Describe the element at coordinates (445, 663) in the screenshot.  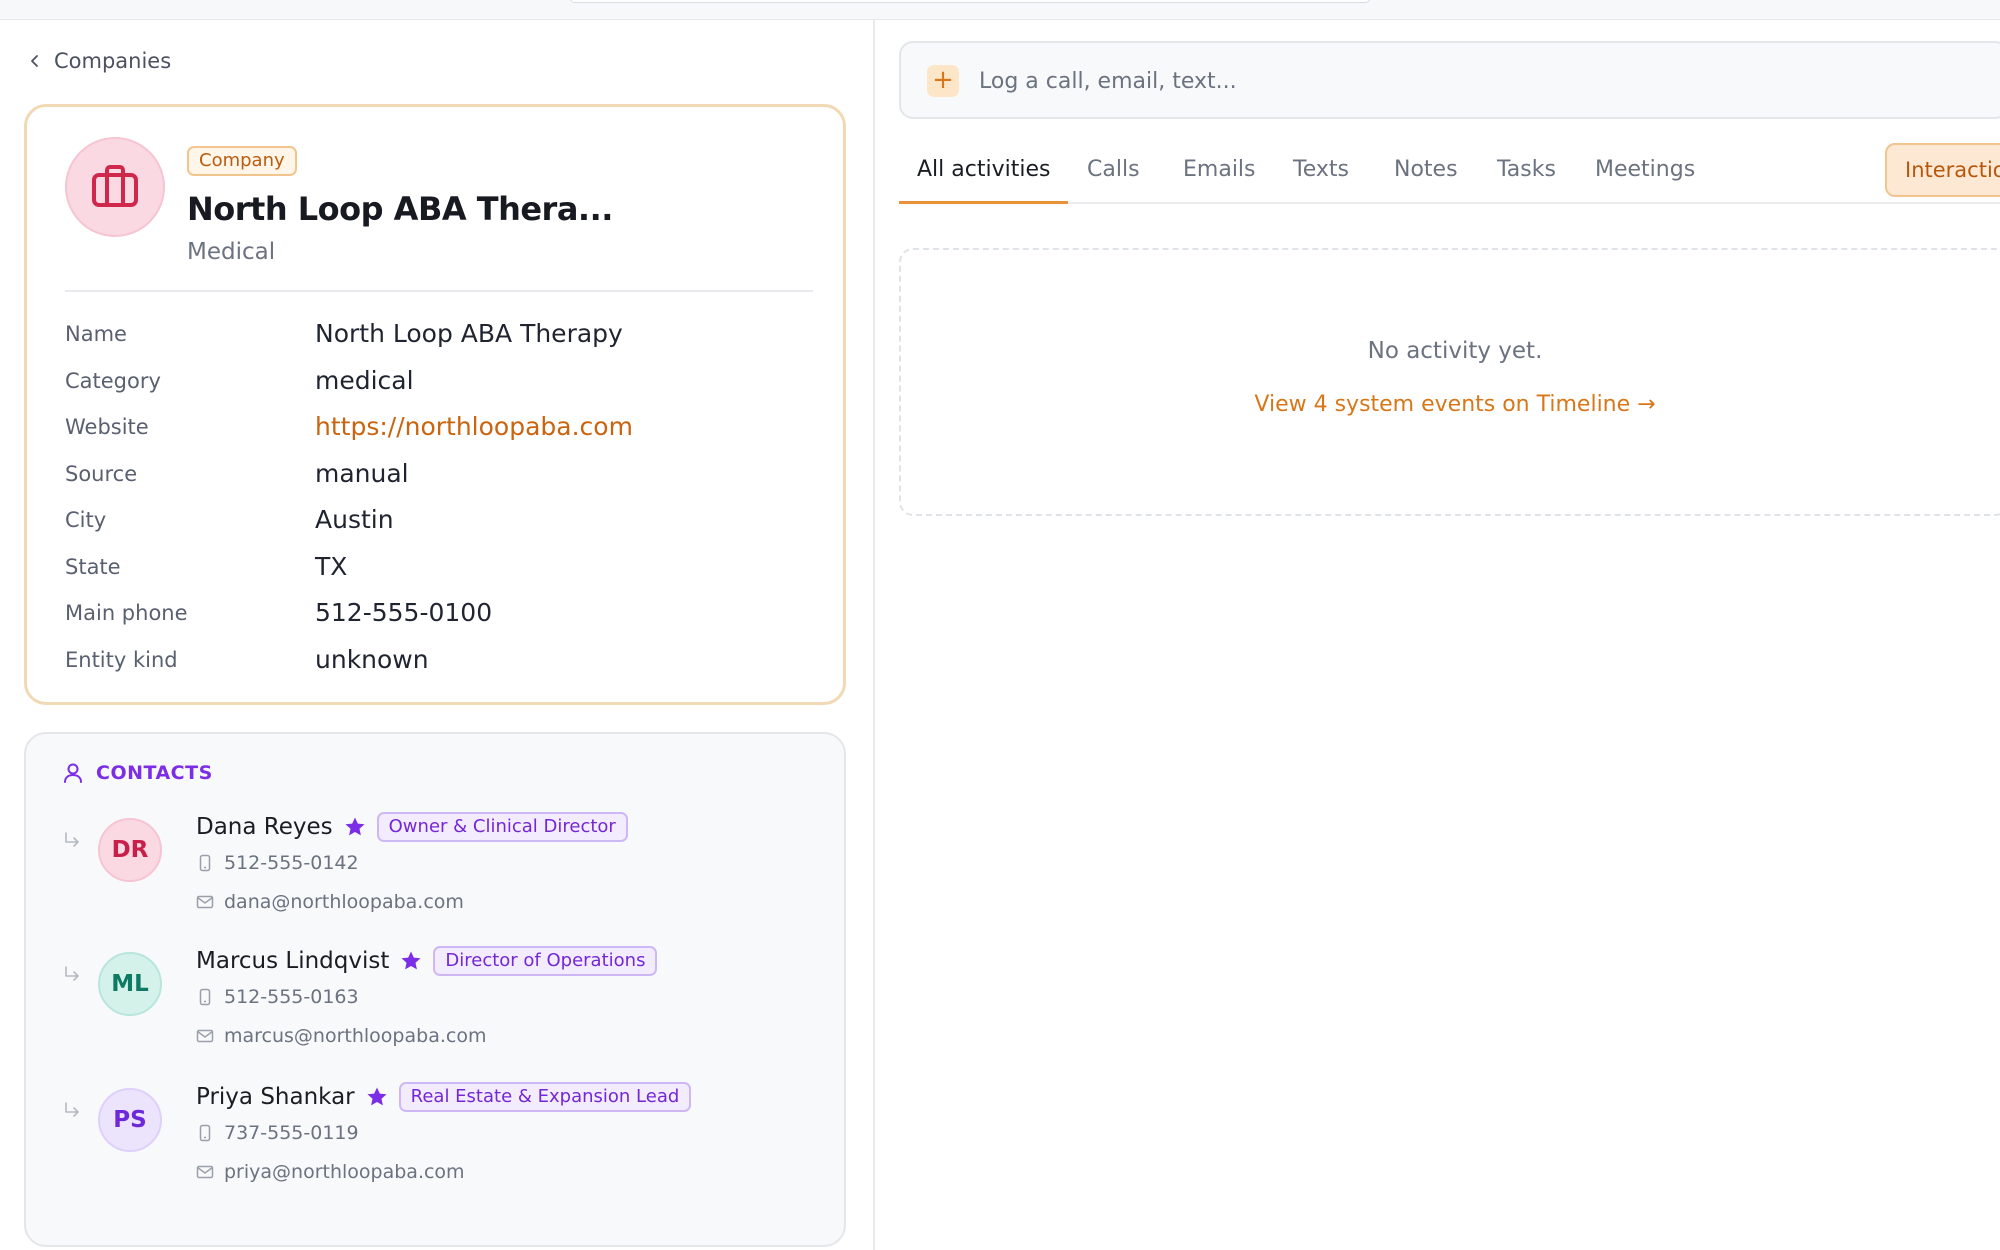
I see `field-row-entity-kind: Entity kind unknown` at that location.